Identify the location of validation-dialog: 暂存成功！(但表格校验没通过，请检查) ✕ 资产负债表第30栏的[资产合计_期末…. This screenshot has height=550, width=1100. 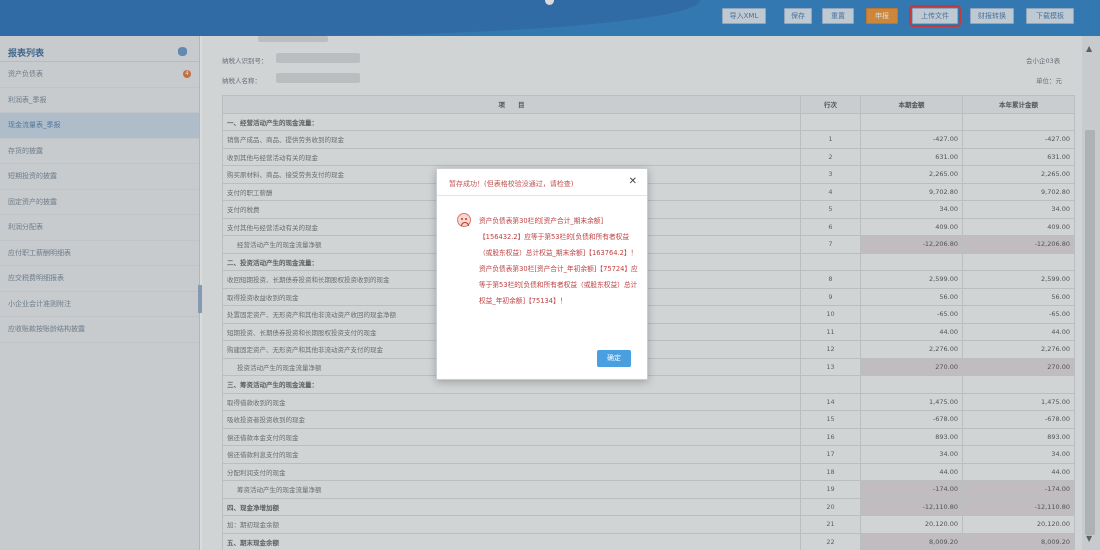
(542, 274).